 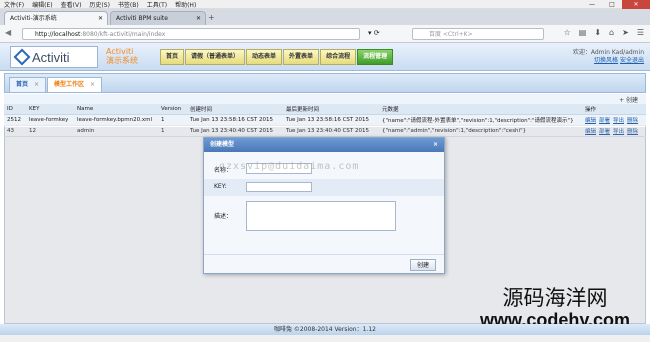 What do you see at coordinates (211, 17) in the screenshot?
I see `new-tab-icon: +` at bounding box center [211, 17].